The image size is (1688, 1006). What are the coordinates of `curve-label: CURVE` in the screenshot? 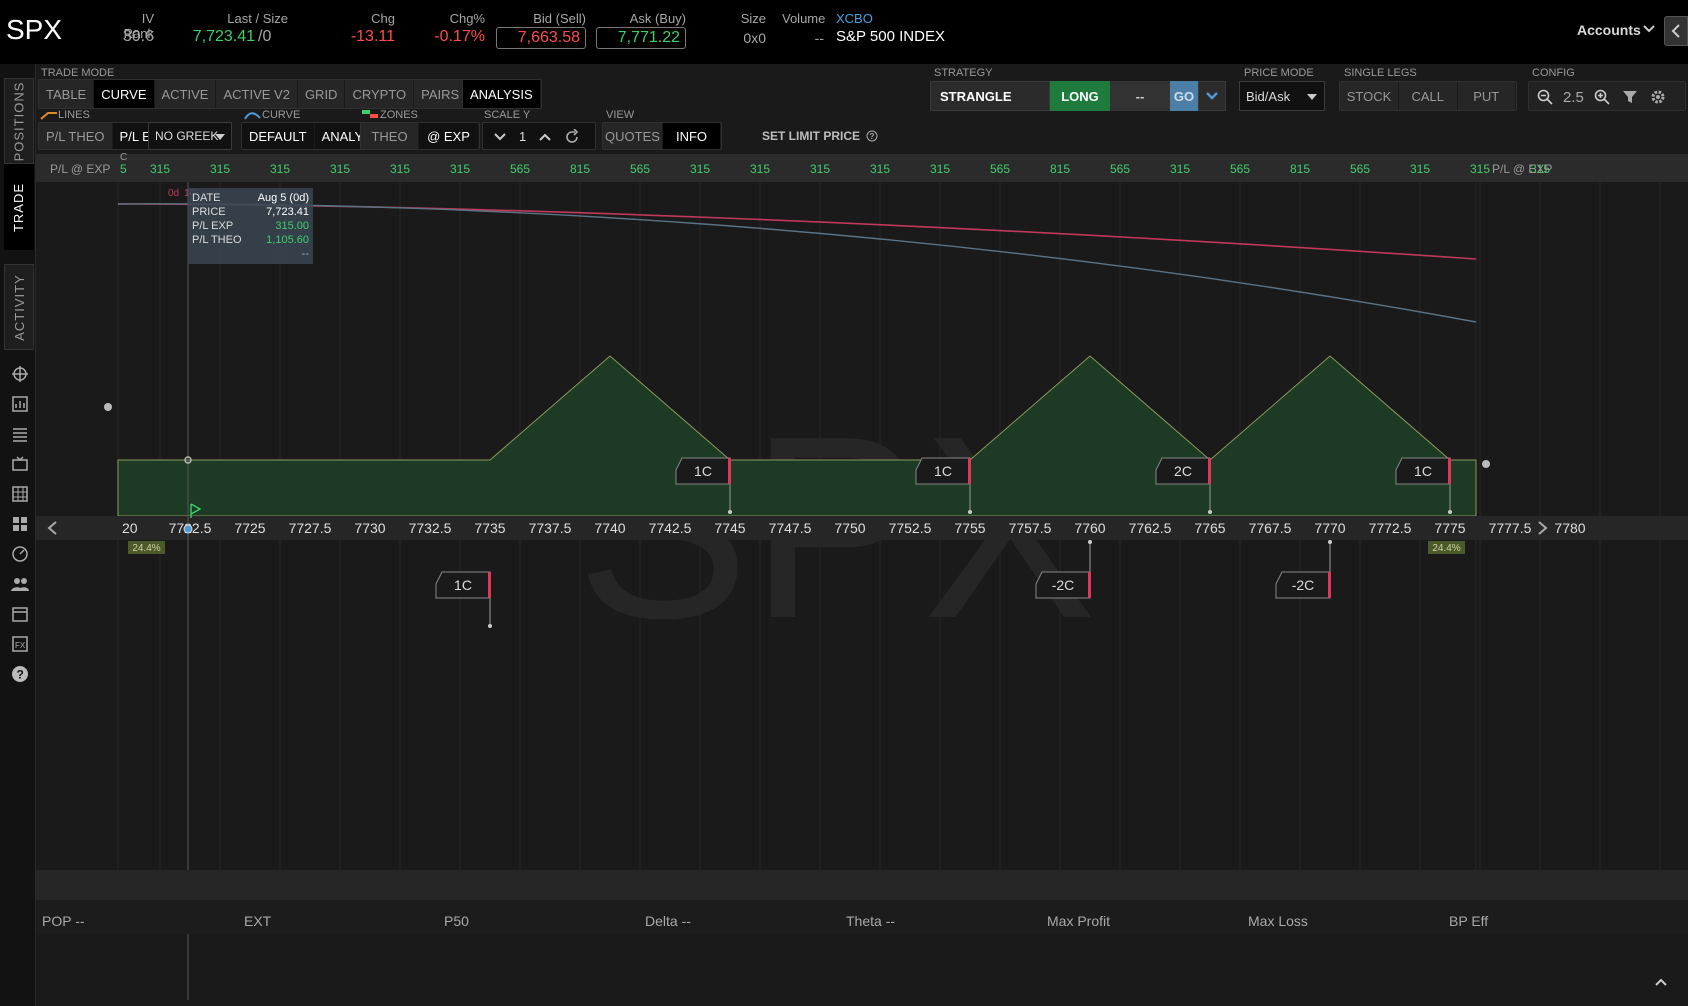 It's located at (281, 115).